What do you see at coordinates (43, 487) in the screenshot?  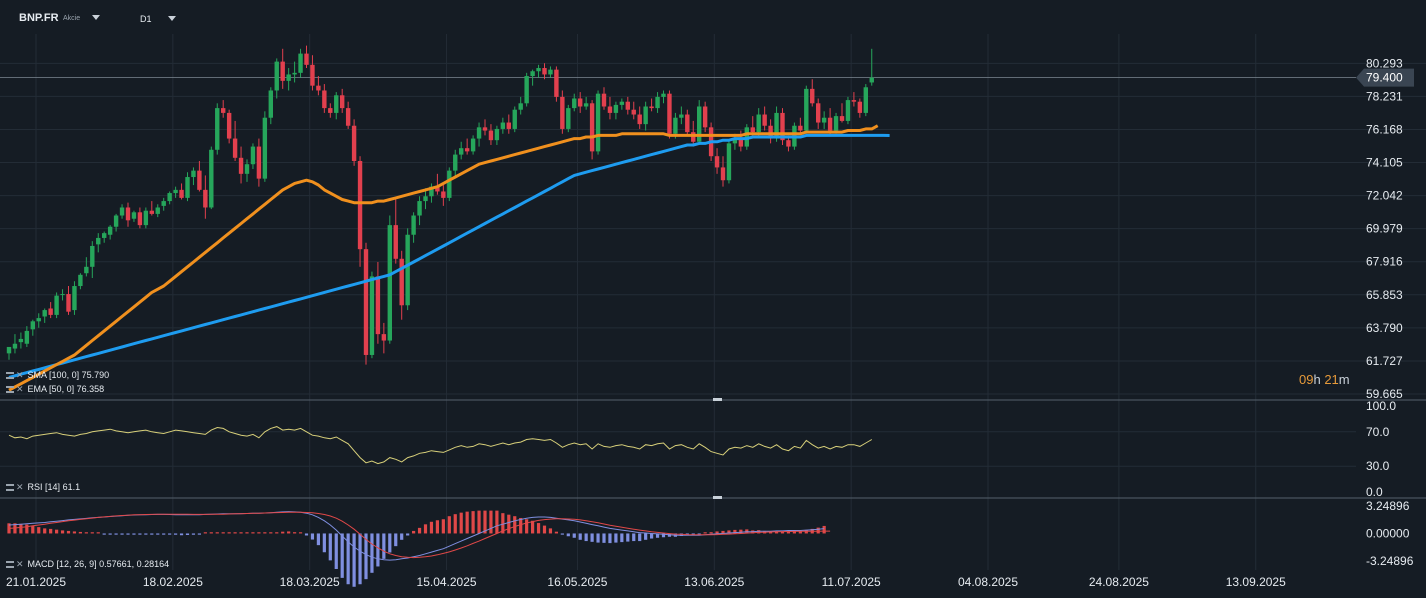 I see `rsi-legend: ✕ RSI [14] 61.1` at bounding box center [43, 487].